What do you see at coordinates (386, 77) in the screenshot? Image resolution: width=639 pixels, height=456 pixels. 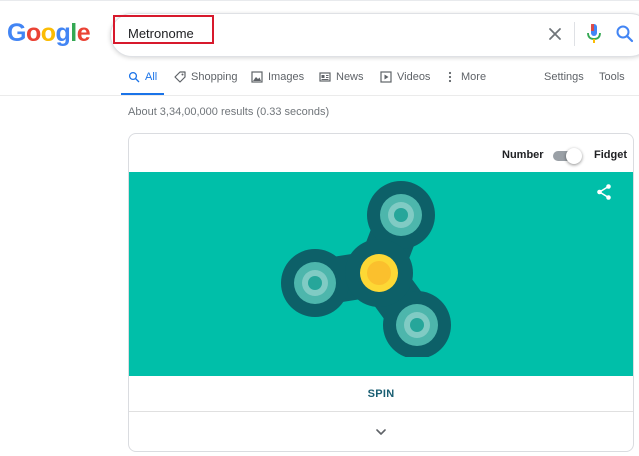 I see `play-icon` at bounding box center [386, 77].